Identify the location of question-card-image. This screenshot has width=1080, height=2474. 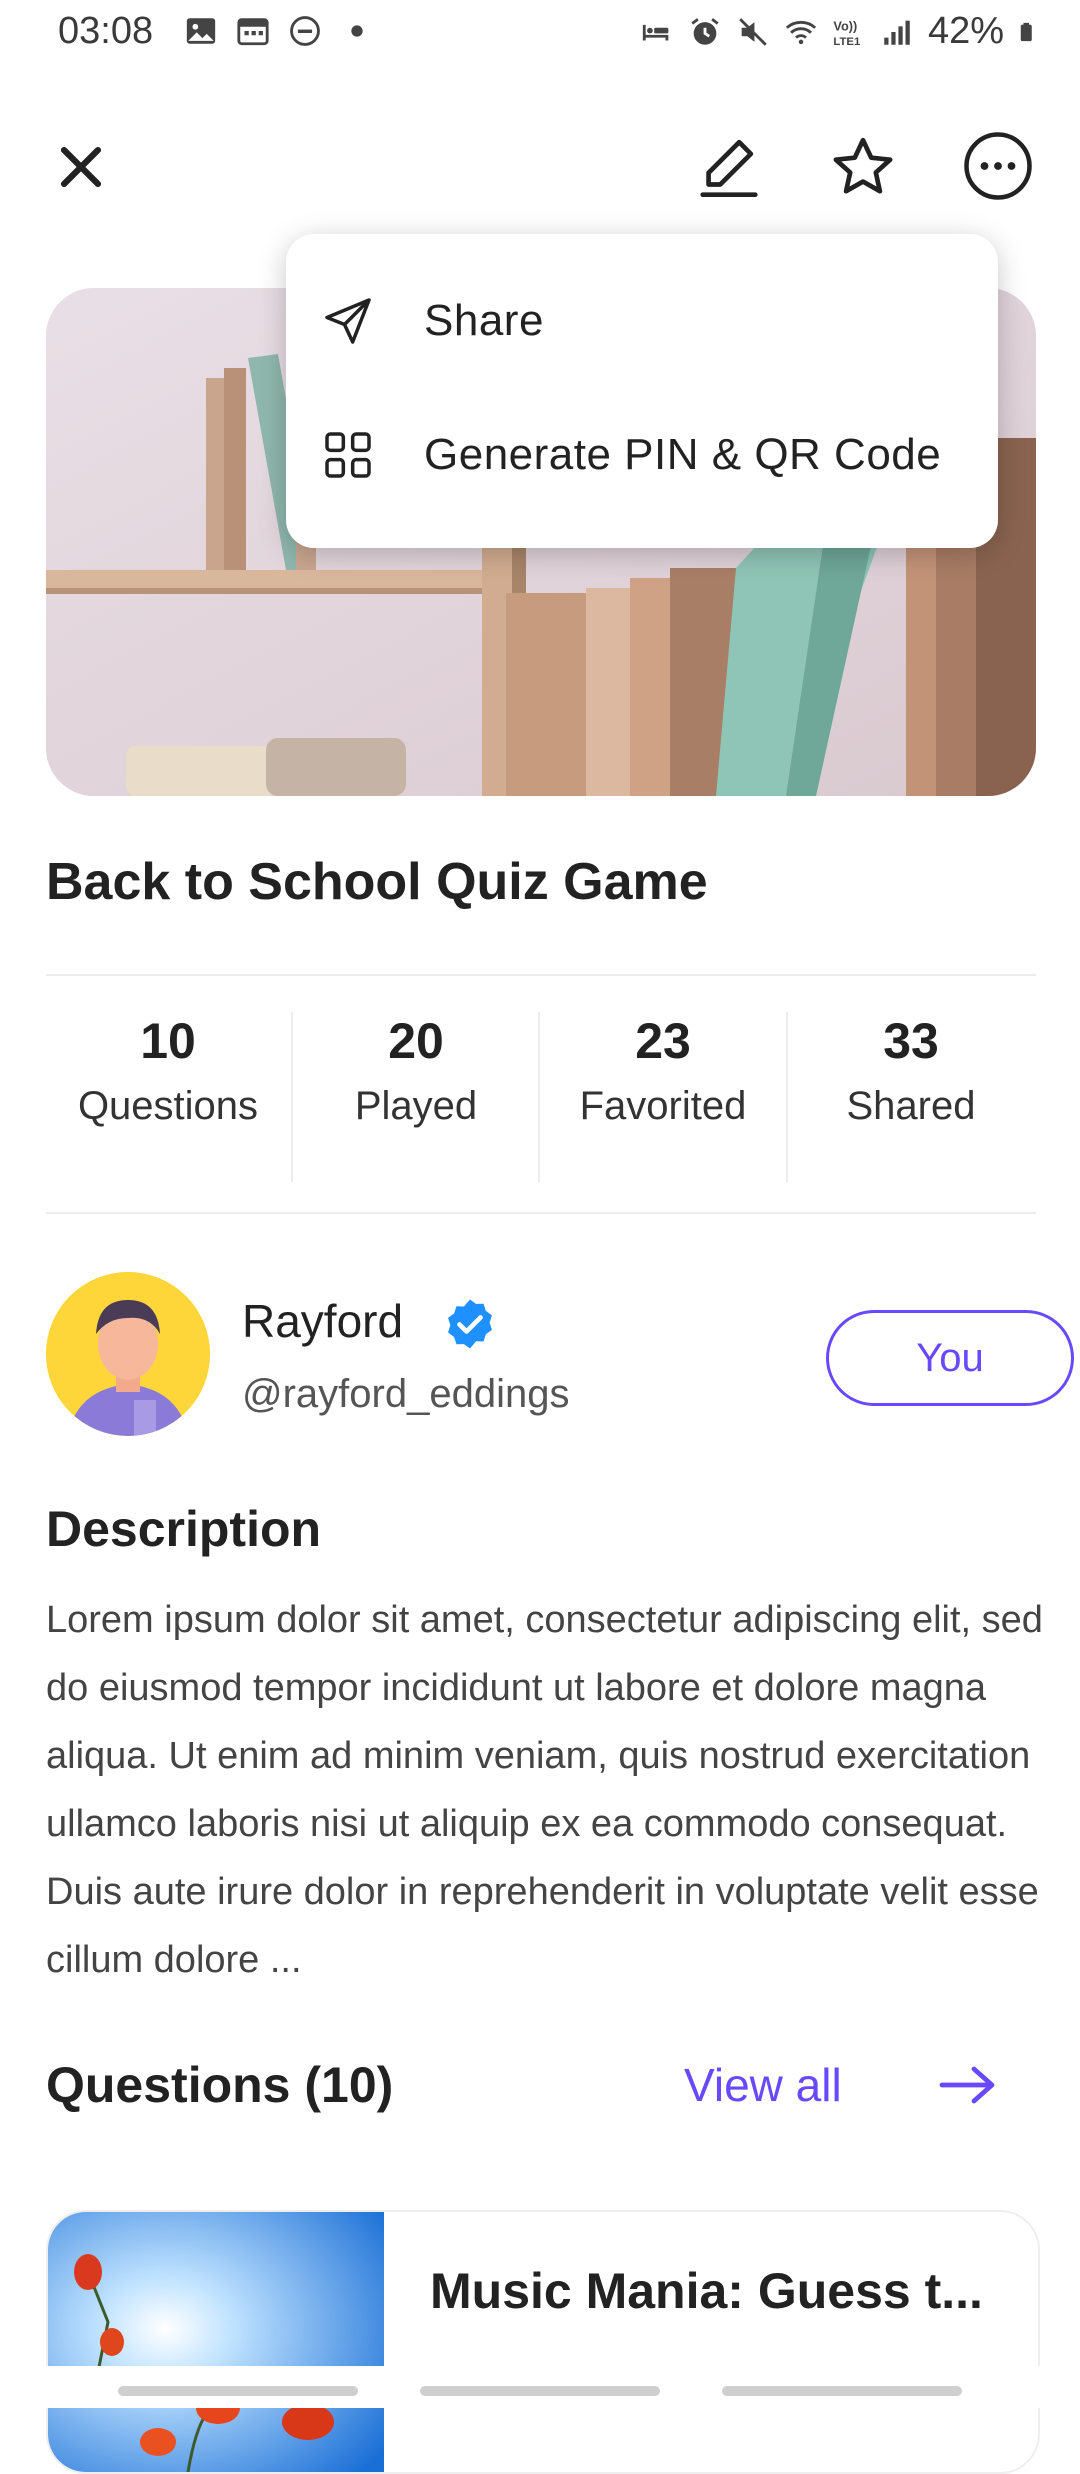
(216, 2342).